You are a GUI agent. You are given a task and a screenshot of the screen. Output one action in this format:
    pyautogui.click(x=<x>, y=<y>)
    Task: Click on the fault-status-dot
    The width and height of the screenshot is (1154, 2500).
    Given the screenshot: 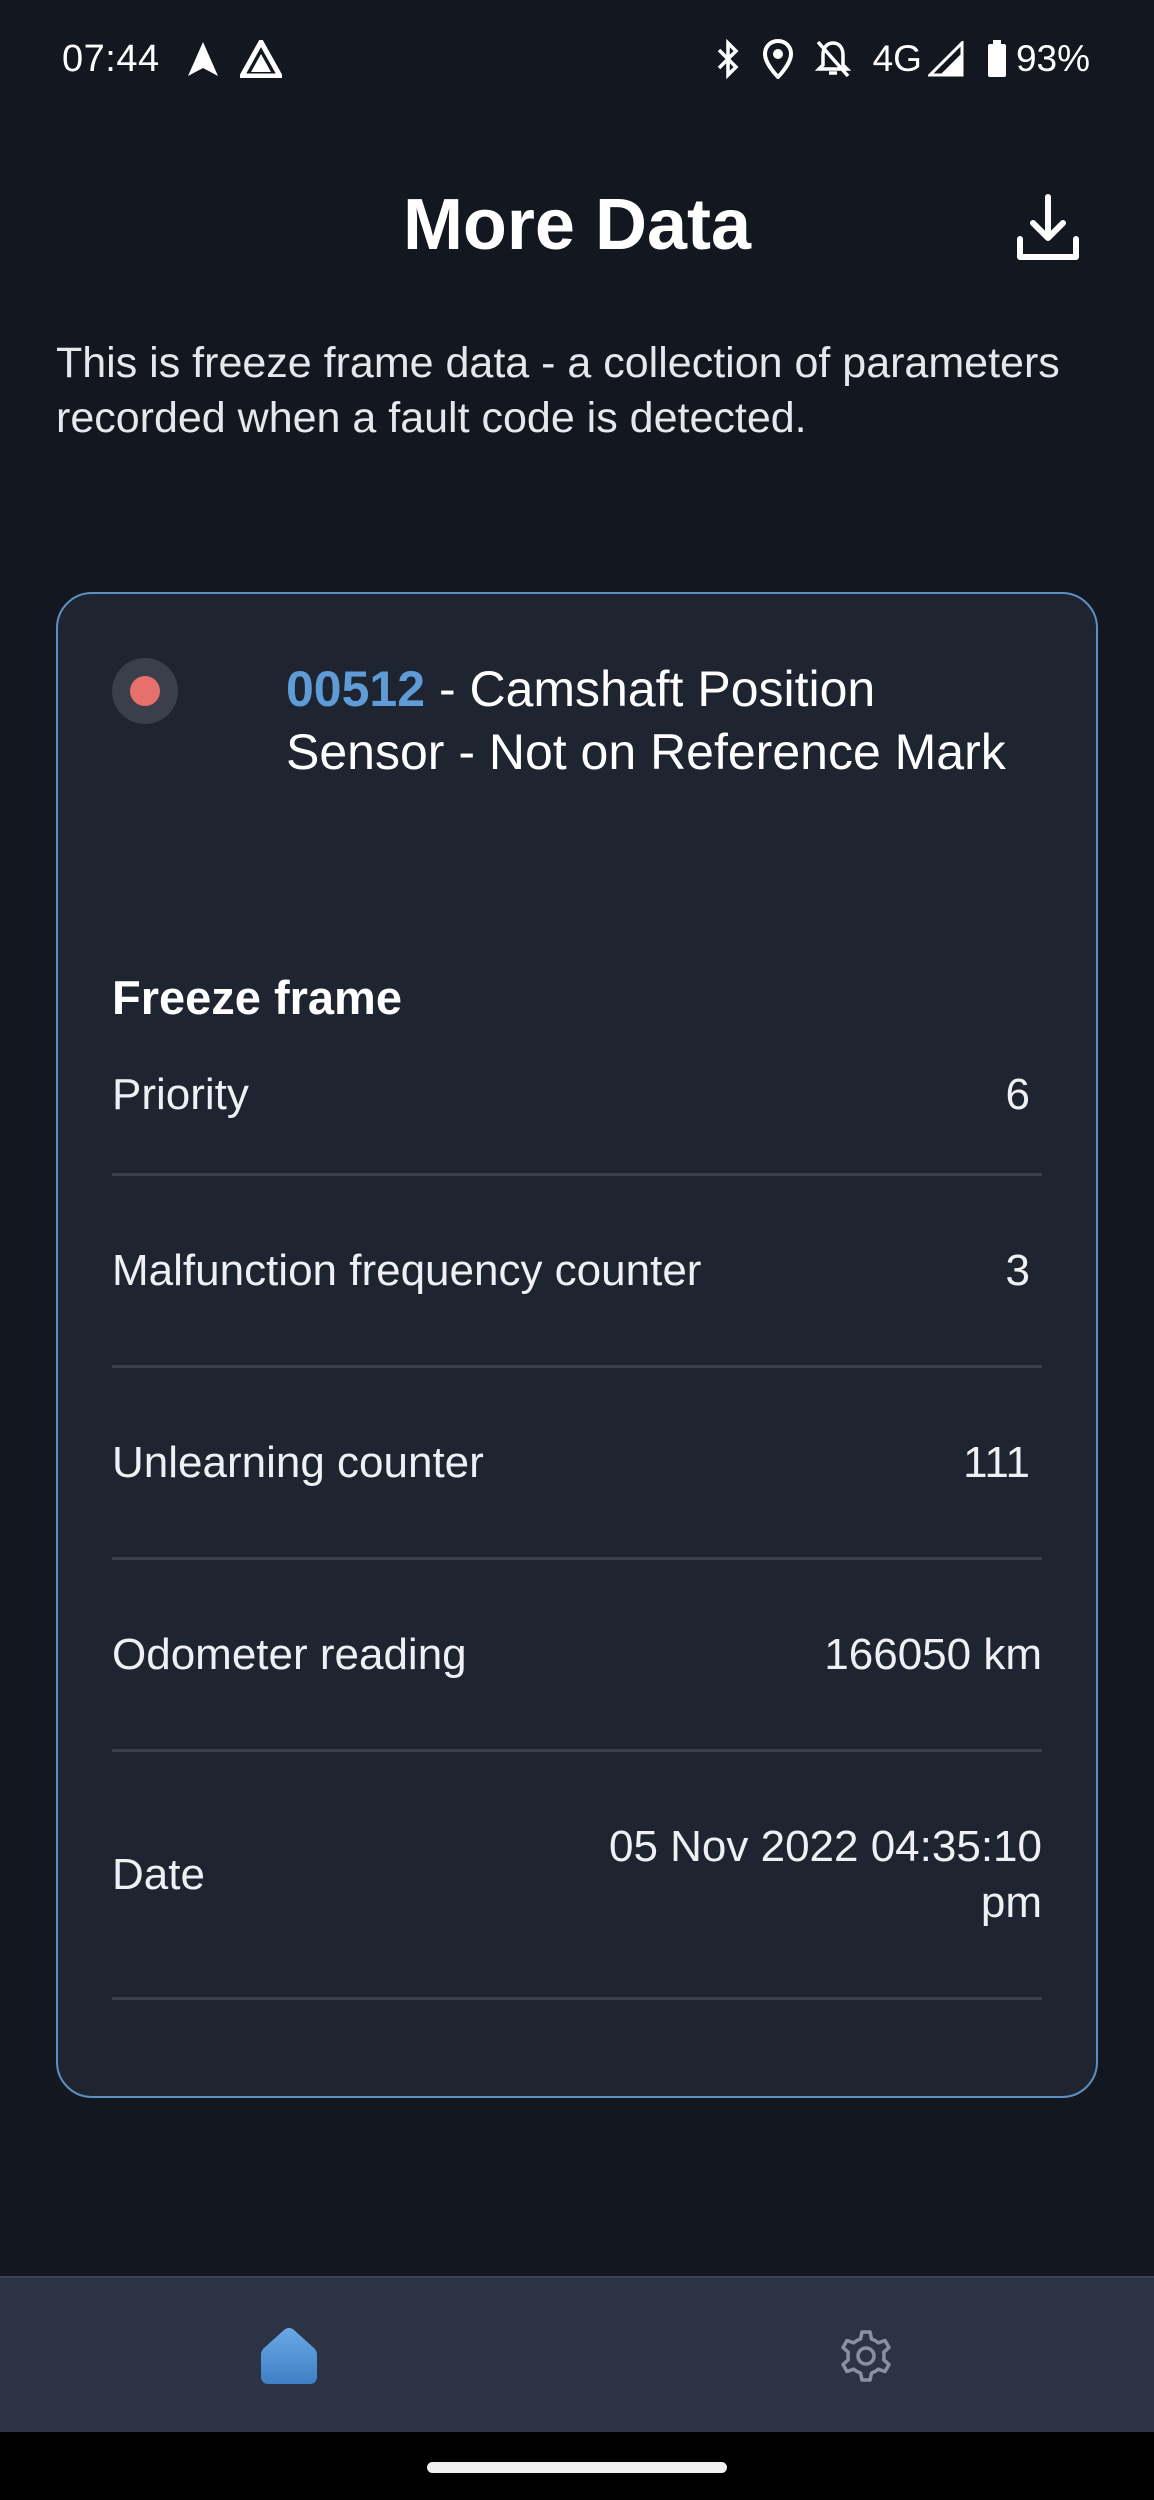 What is the action you would take?
    pyautogui.click(x=145, y=691)
    